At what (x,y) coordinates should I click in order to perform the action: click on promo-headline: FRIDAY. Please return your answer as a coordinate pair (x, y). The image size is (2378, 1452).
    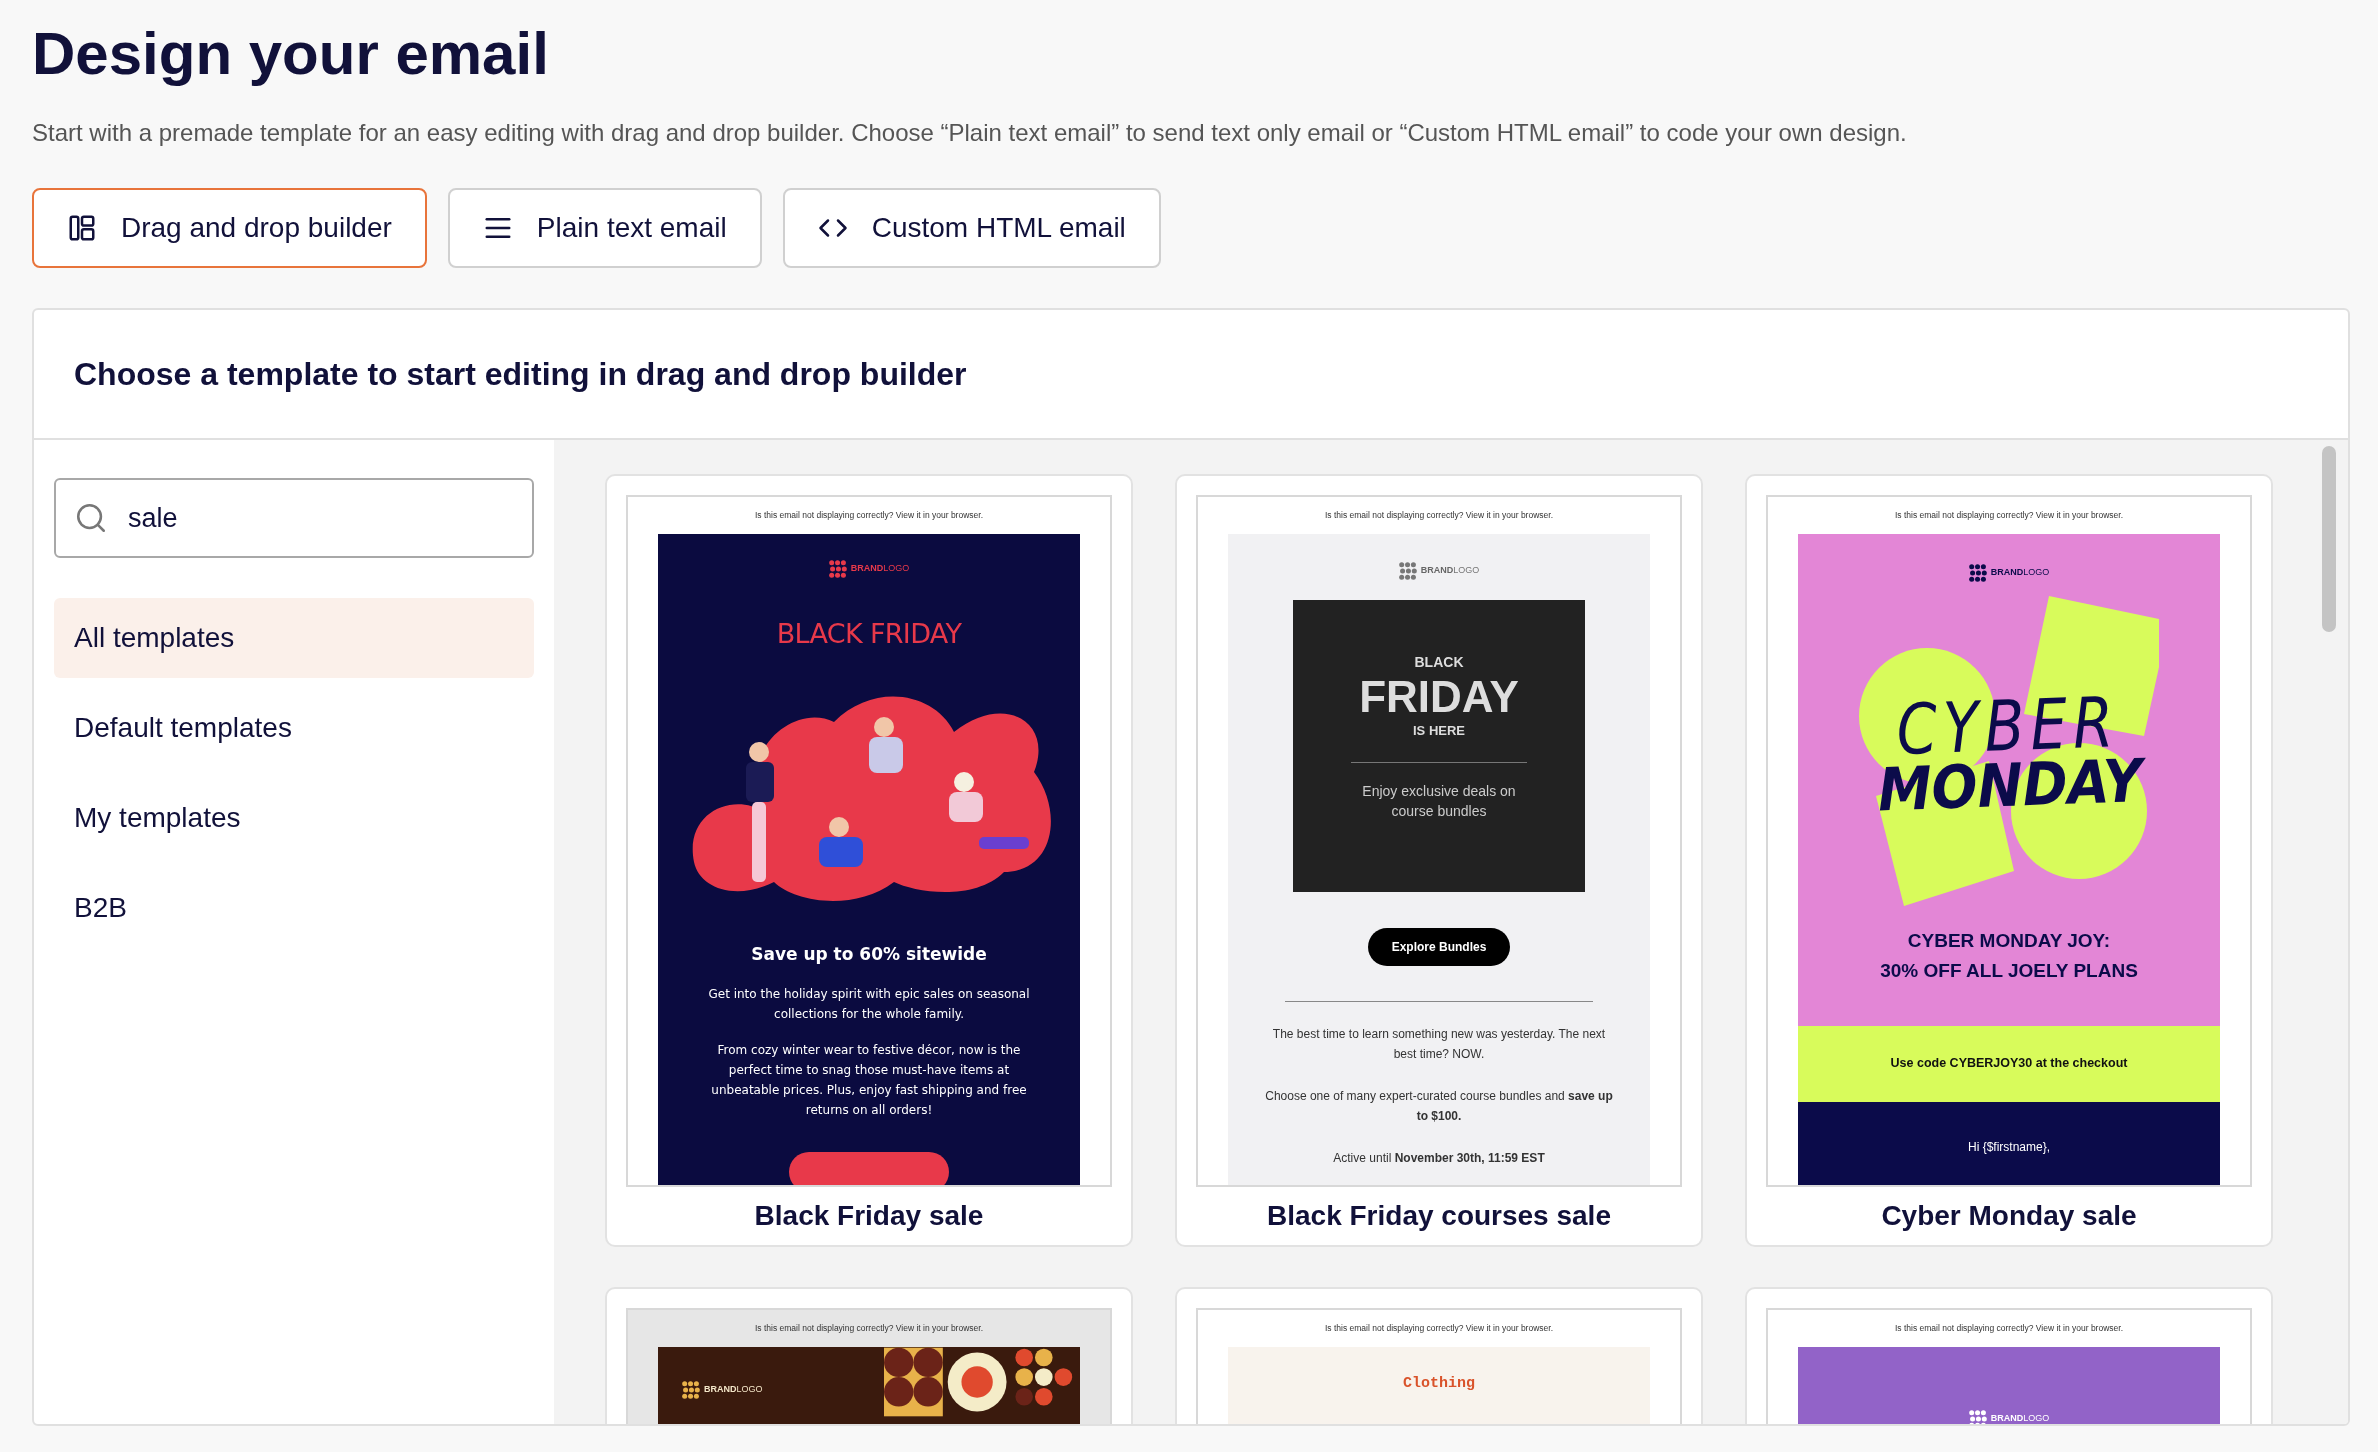
    Looking at the image, I should click on (1439, 696).